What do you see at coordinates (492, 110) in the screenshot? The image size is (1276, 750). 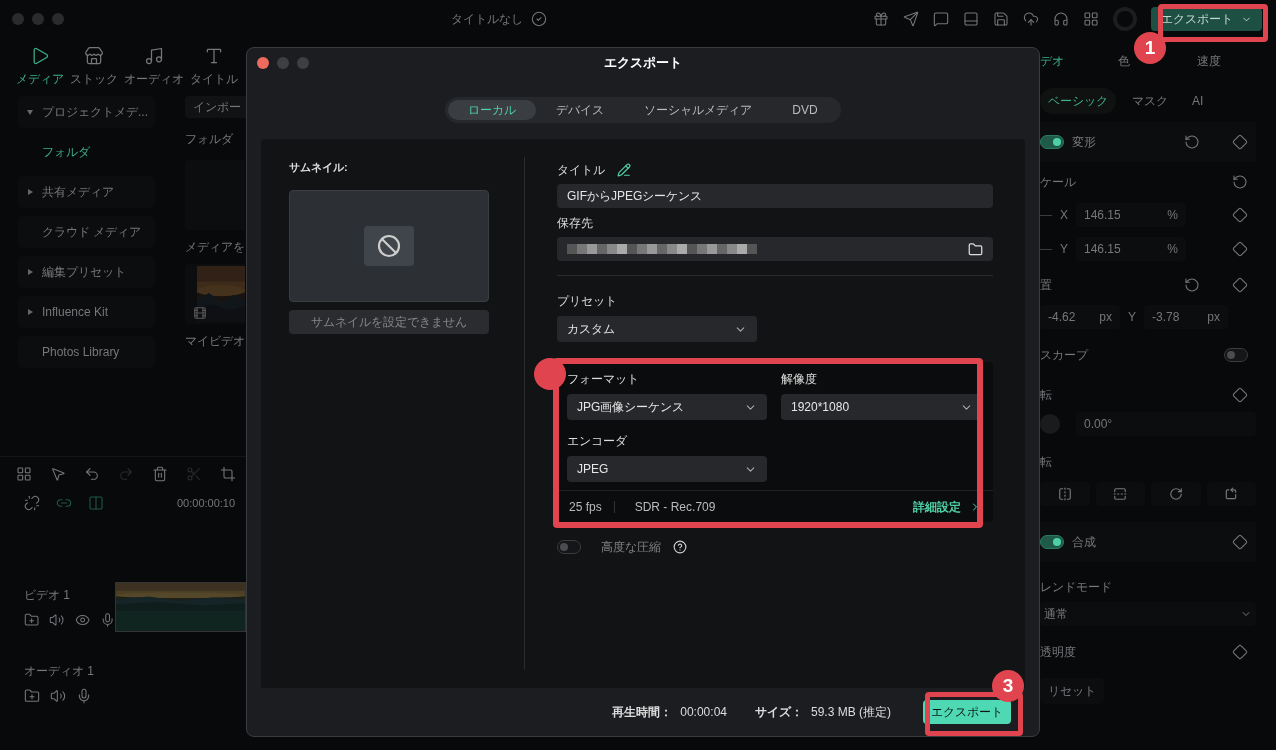 I see `export-tab: ローカル` at bounding box center [492, 110].